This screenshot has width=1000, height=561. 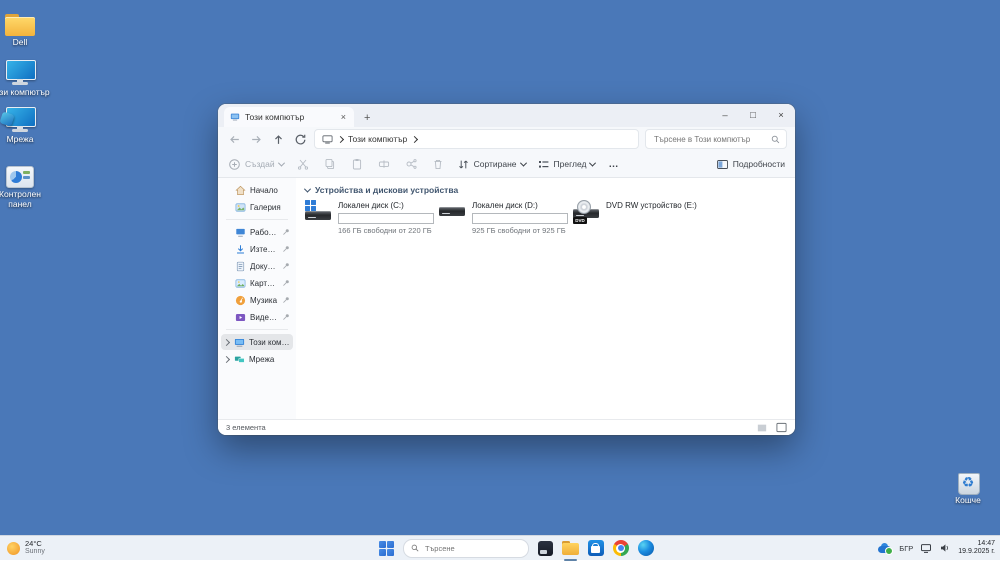 I want to click on details-label: Подробности, so click(x=759, y=164).